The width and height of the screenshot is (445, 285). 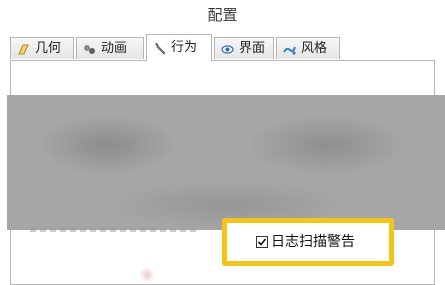 I want to click on tab-interface-label: 界面, so click(x=252, y=48).